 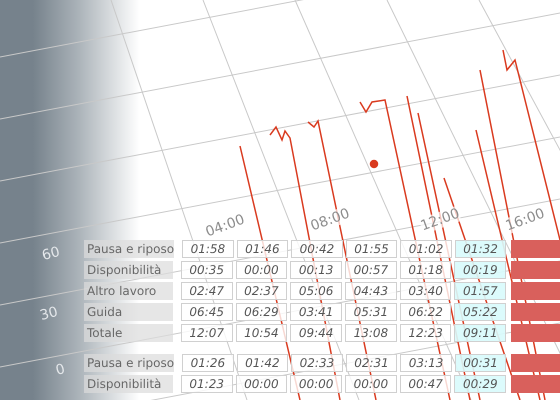 I want to click on table-cell: 06:22, so click(x=426, y=312).